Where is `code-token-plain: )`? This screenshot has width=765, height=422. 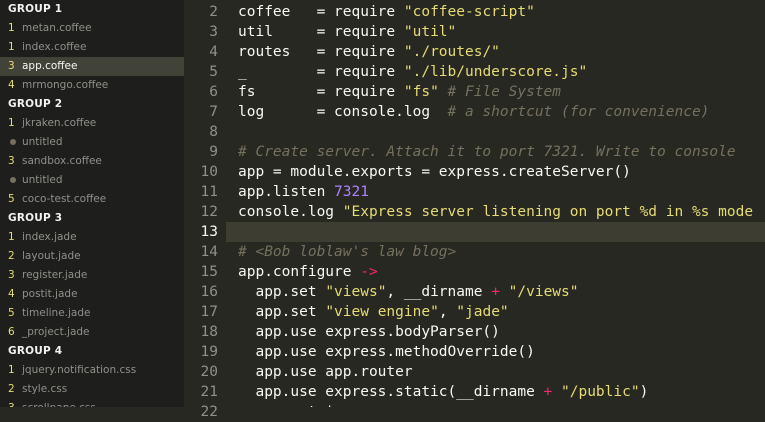
code-token-plain: ) is located at coordinates (644, 392).